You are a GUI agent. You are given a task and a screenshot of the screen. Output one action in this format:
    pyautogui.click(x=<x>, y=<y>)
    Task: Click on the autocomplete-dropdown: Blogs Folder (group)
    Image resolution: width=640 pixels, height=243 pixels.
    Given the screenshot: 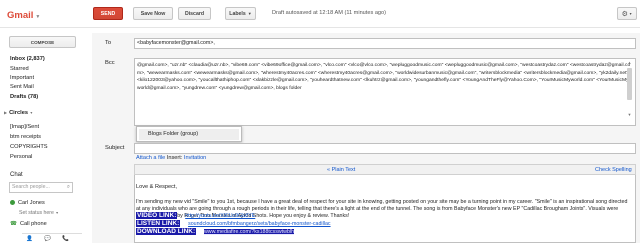 What is the action you would take?
    pyautogui.click(x=189, y=134)
    